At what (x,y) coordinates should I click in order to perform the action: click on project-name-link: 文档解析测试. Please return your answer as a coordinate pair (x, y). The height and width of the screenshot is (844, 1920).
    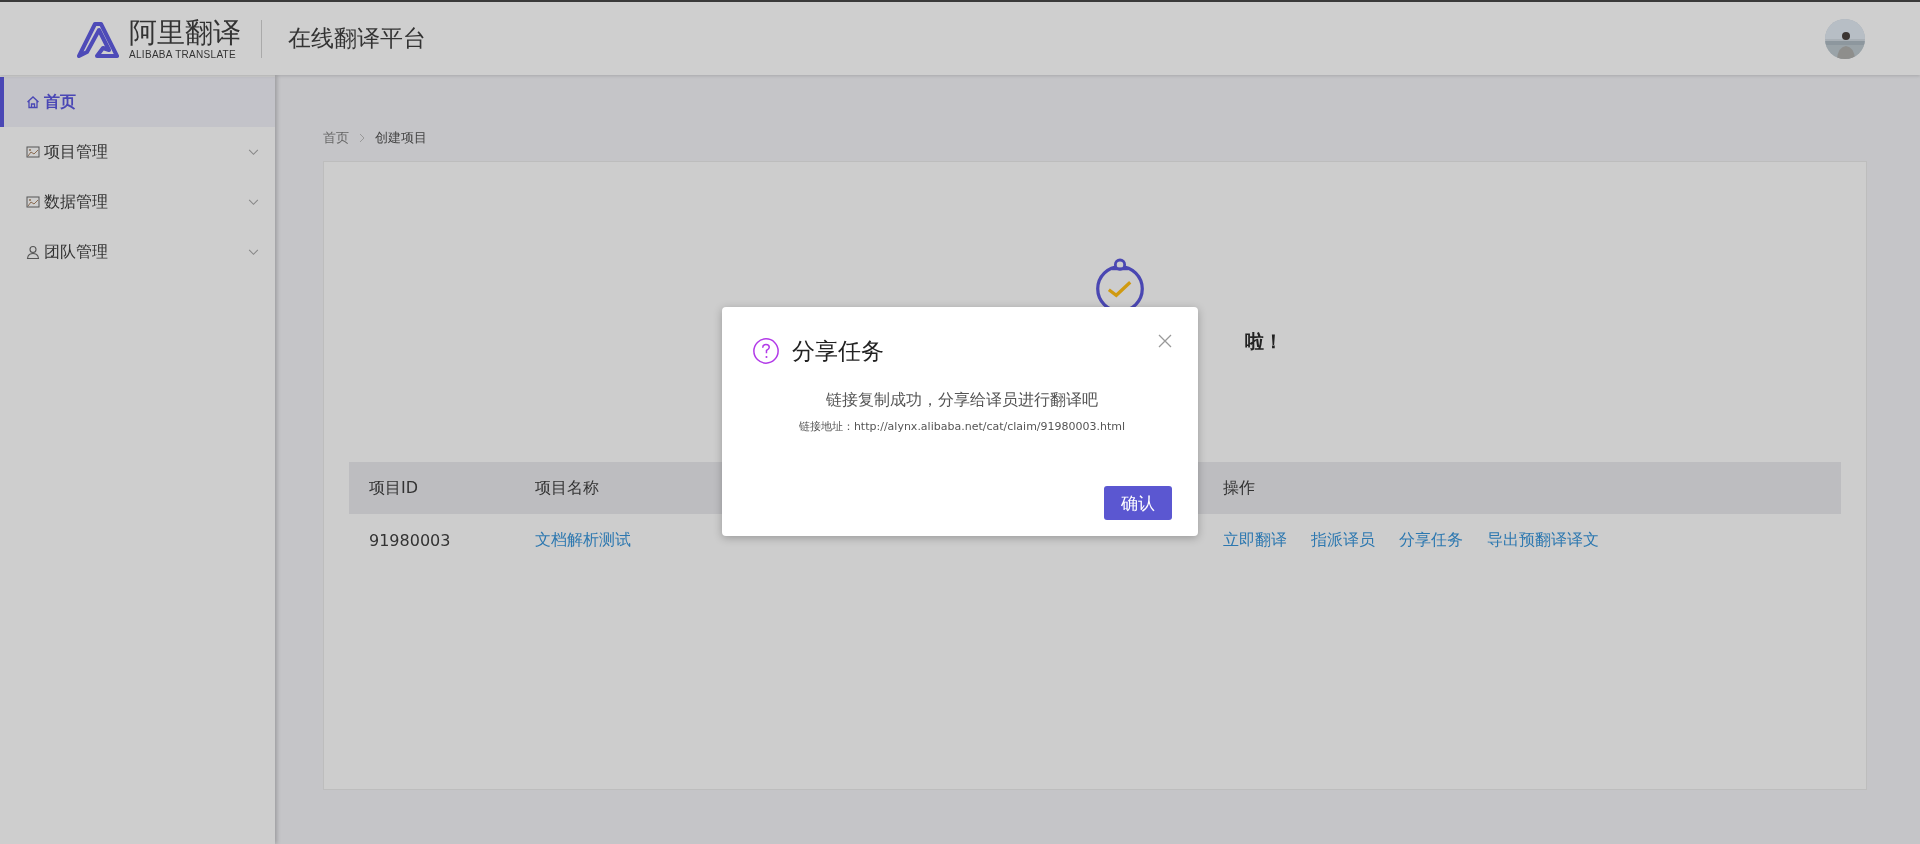
    Looking at the image, I should click on (583, 539).